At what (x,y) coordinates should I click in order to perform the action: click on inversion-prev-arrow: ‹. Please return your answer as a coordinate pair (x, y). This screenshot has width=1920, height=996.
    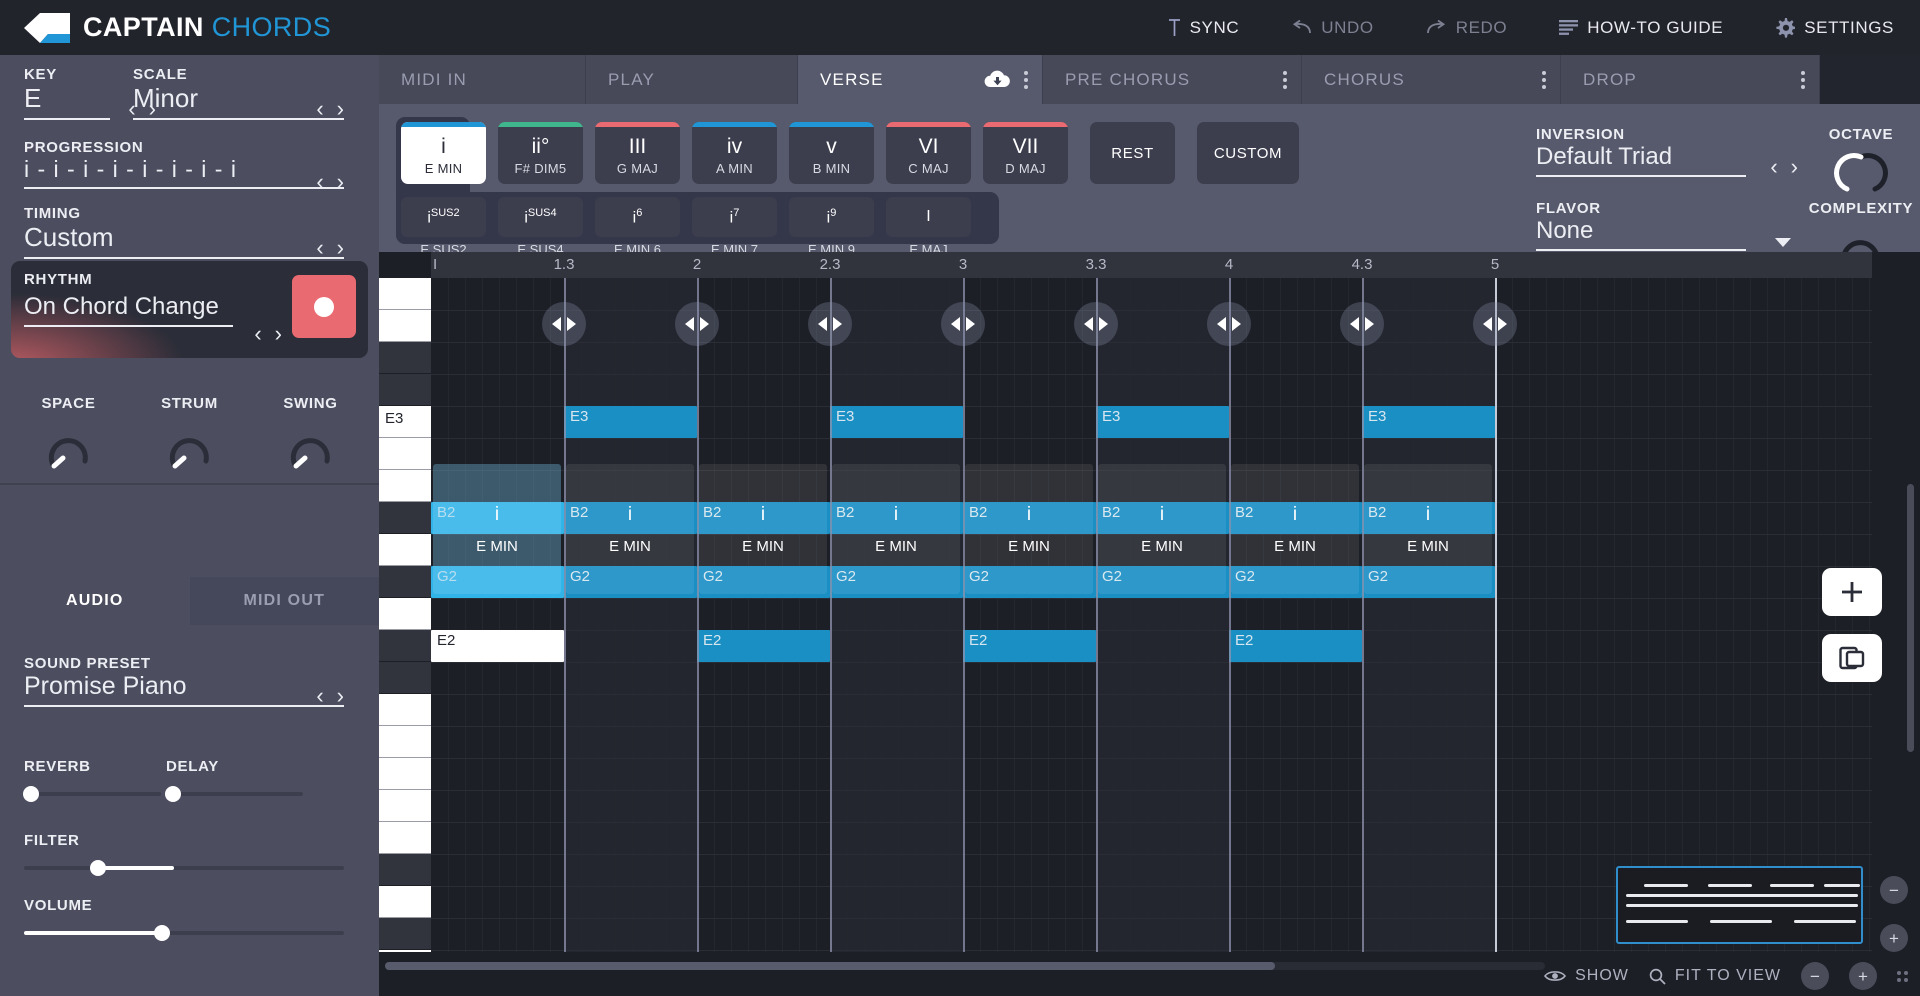
    Looking at the image, I should click on (1773, 167).